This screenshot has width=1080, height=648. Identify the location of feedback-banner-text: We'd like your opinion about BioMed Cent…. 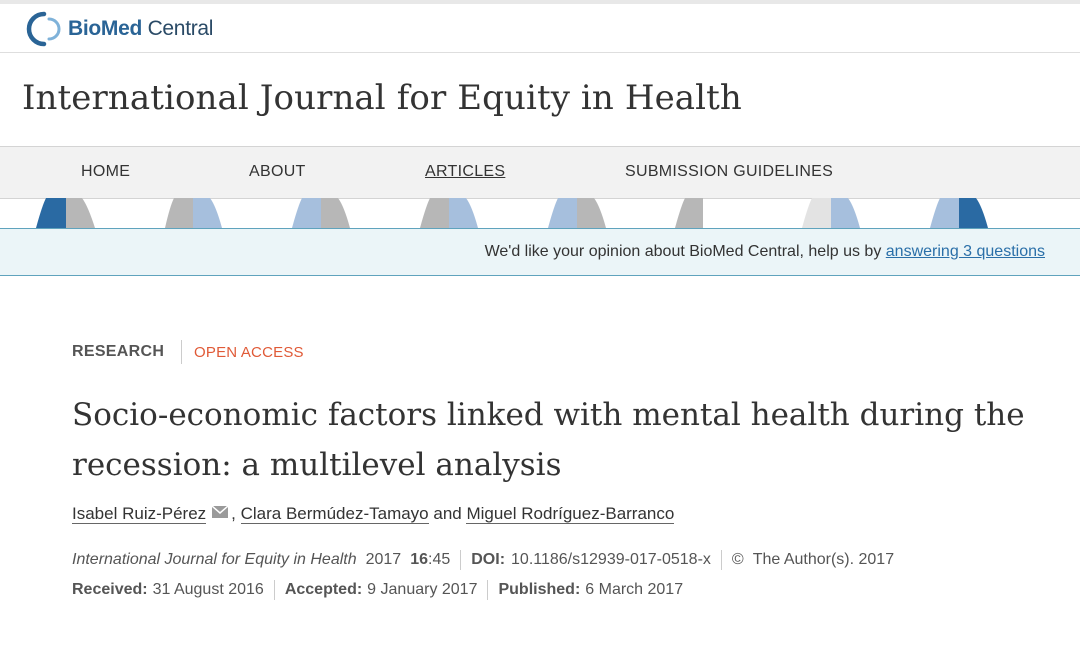
(765, 252).